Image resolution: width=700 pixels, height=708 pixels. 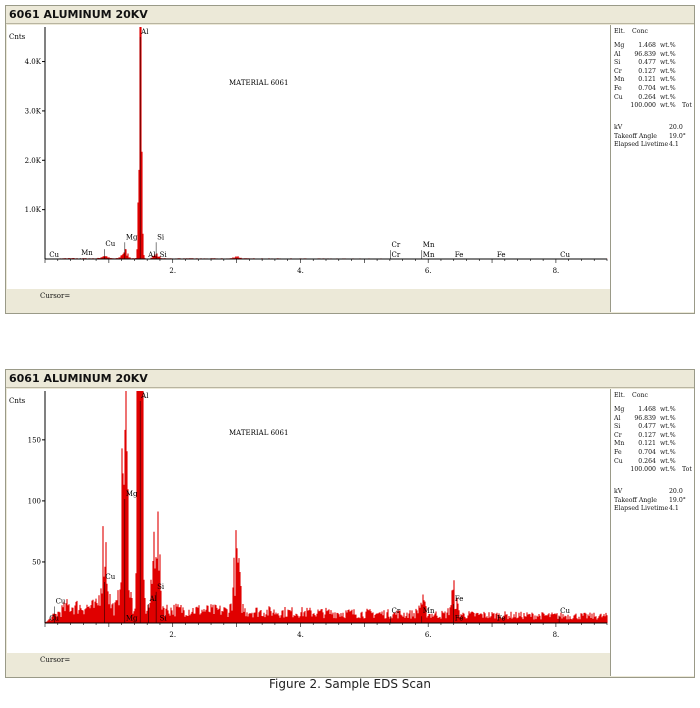 What do you see at coordinates (687, 106) in the screenshot?
I see `total-label: Tot` at bounding box center [687, 106].